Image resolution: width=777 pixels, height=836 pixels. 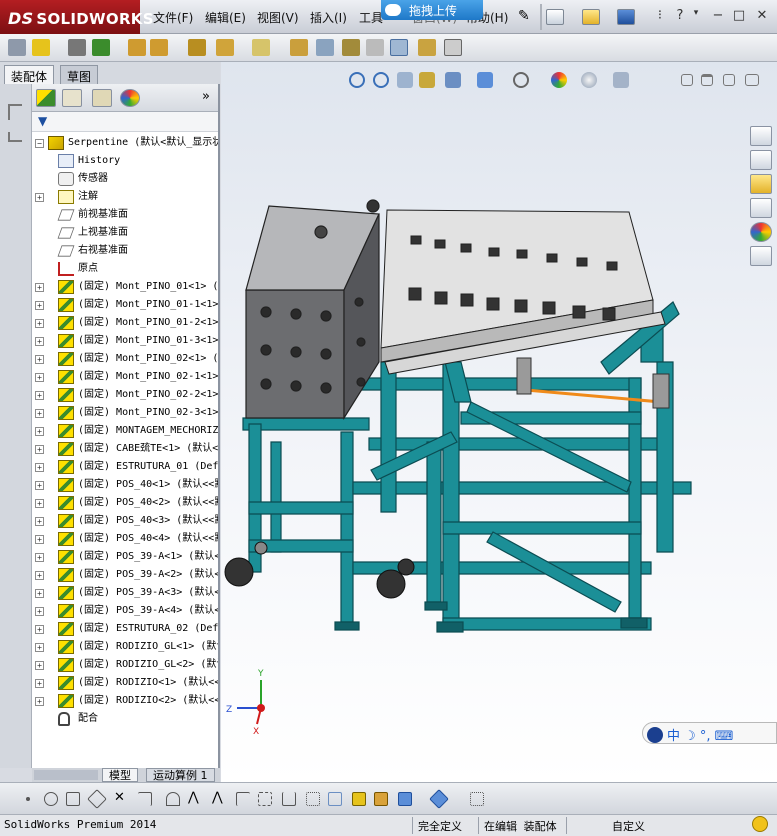 I want to click on offset-icon: ⋀, so click(x=219, y=797).